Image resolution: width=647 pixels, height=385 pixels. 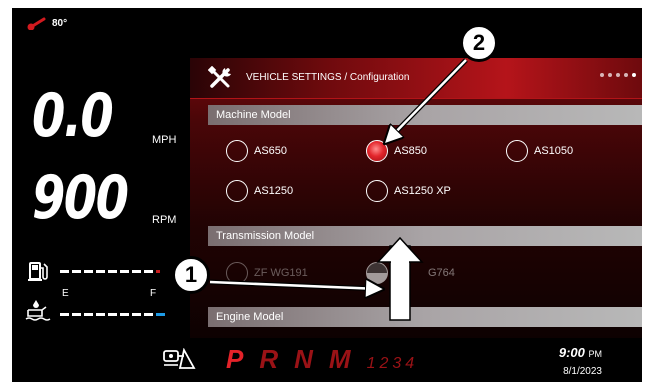 I want to click on callout-2: 2, so click(x=479, y=43).